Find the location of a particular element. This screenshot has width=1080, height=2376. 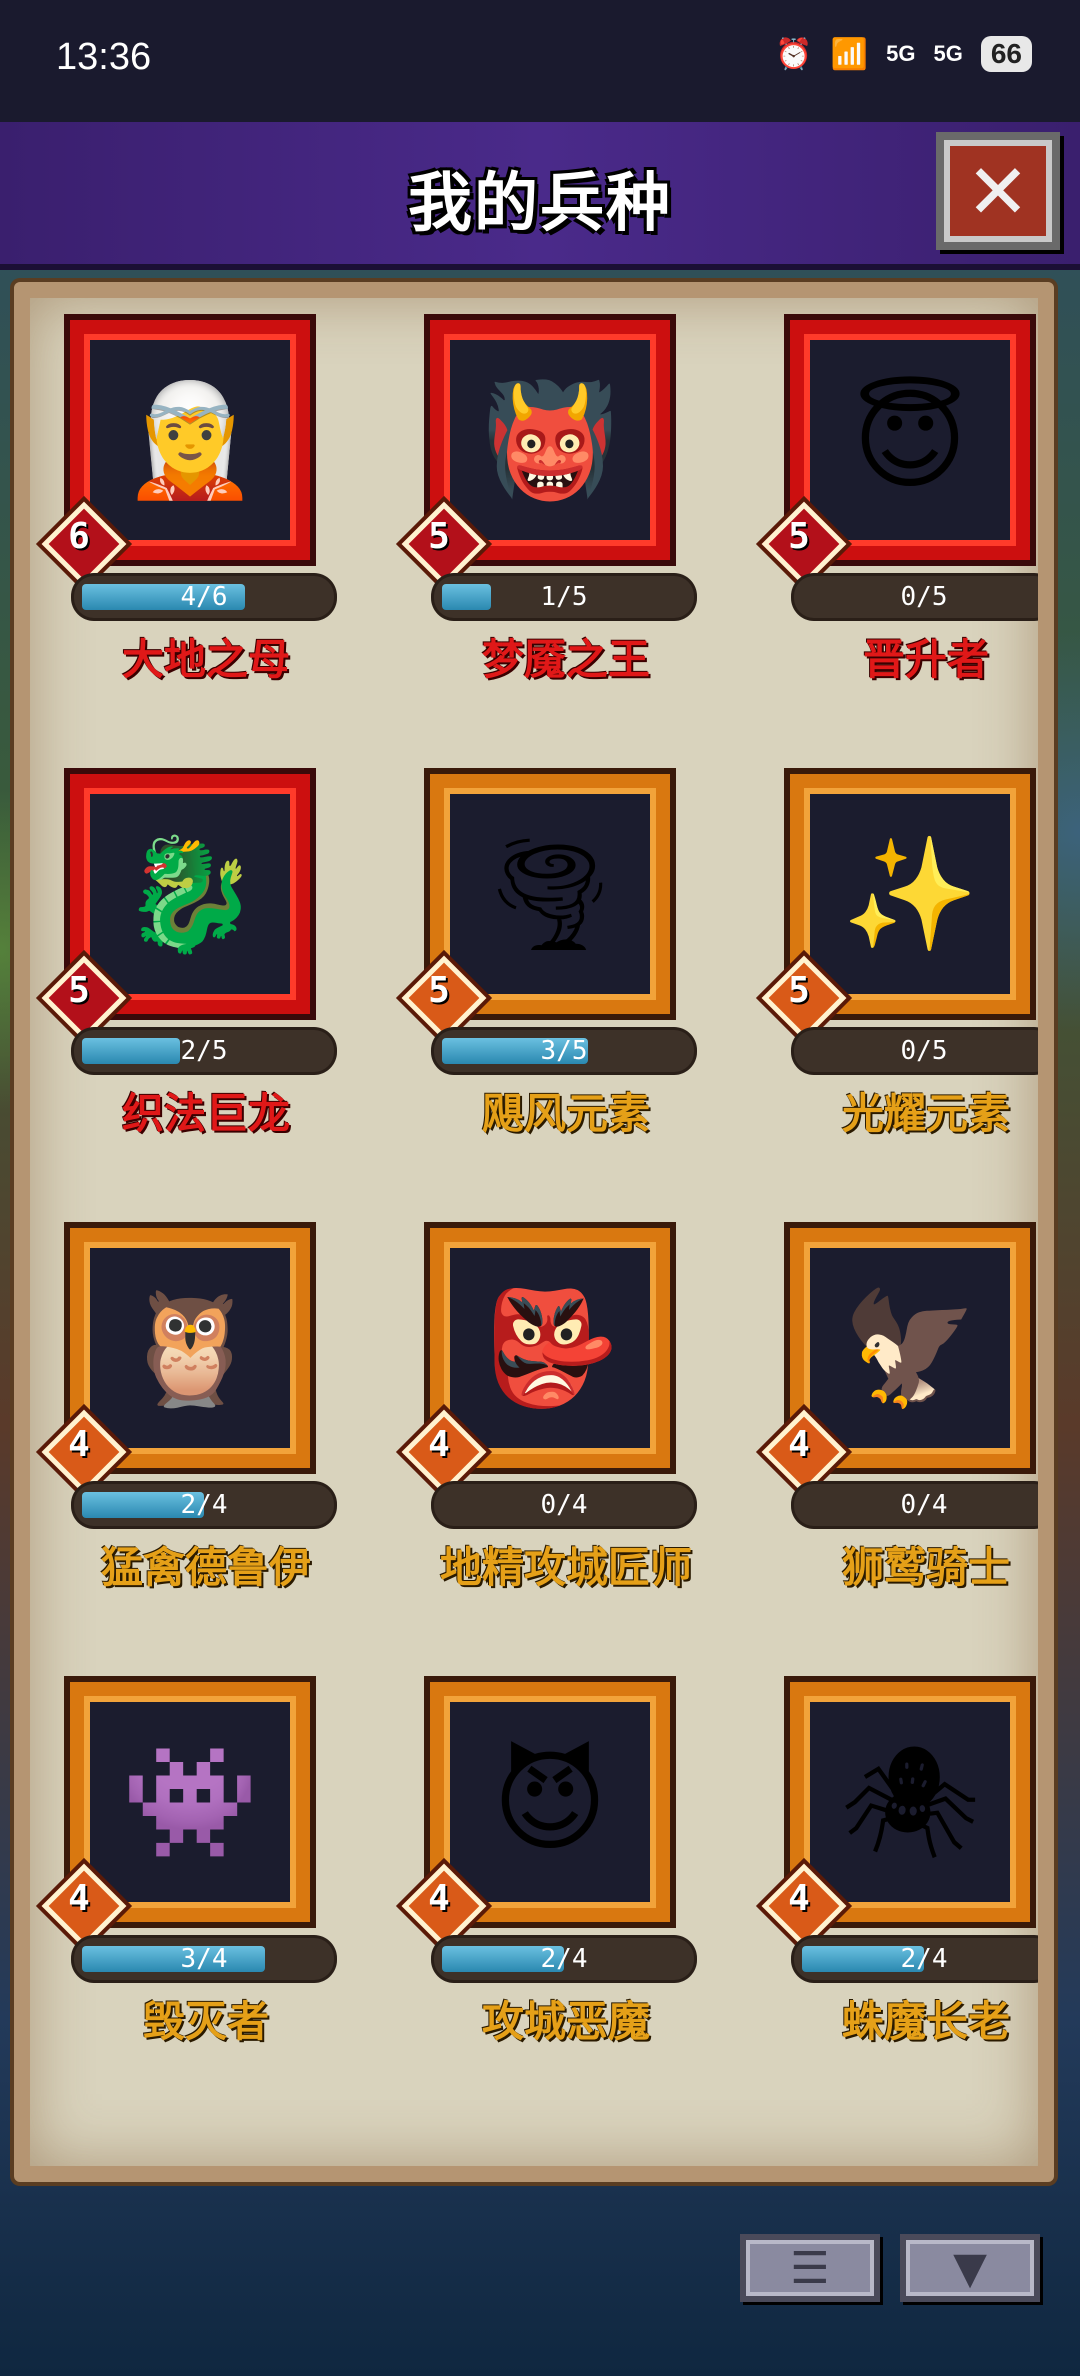

unit-card: 🦉 4 2/4 猛禽德鲁伊 is located at coordinates (185, 1438).